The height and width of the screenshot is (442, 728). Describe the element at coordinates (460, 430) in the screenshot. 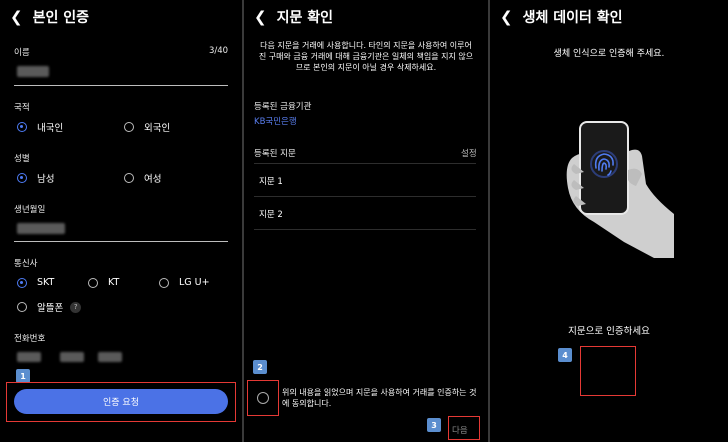

I see `next-button: 다음` at that location.